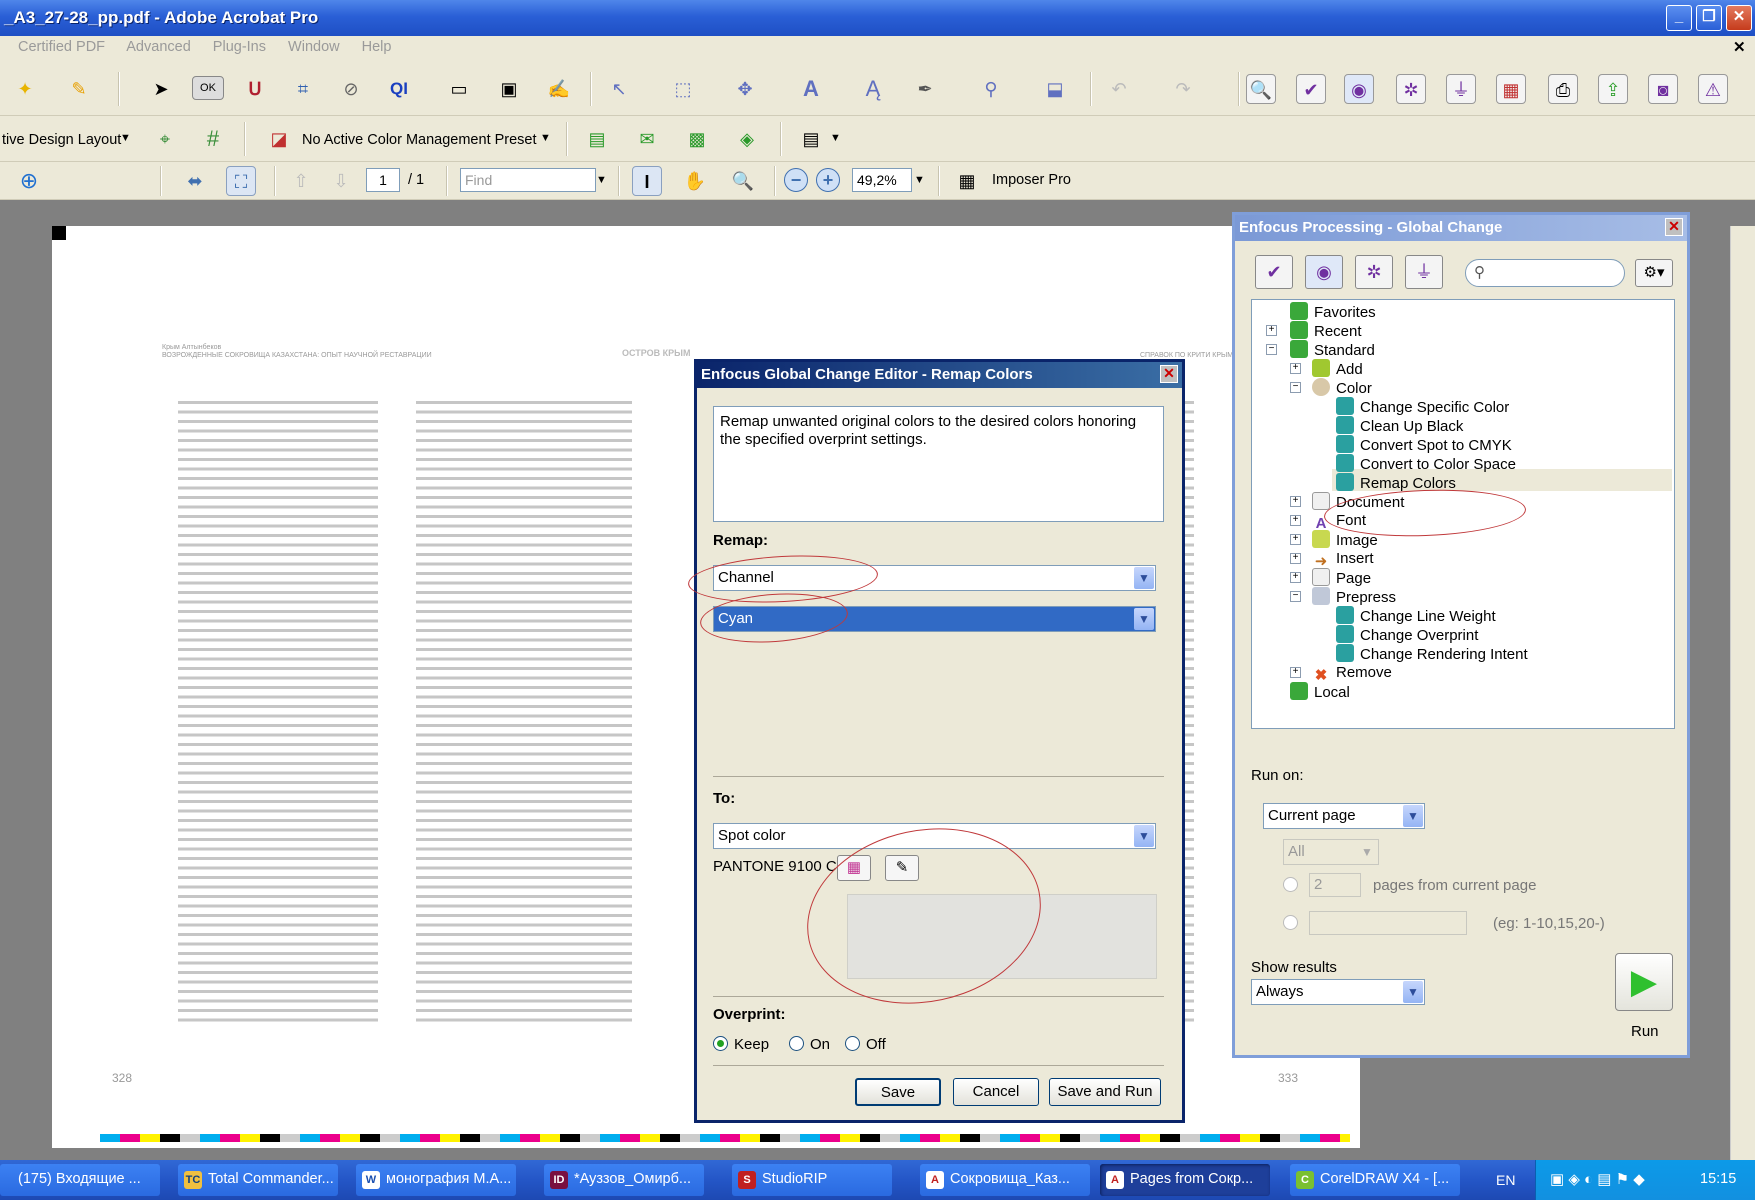 The height and width of the screenshot is (1200, 1755). I want to click on overprint-keep-radio: Keep, so click(741, 1044).